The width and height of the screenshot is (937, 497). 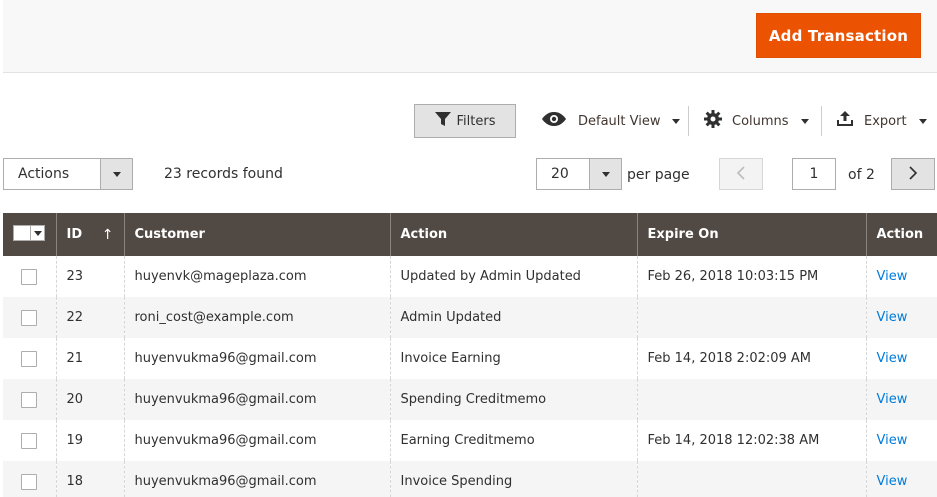 What do you see at coordinates (713, 121) in the screenshot?
I see `gear-icon` at bounding box center [713, 121].